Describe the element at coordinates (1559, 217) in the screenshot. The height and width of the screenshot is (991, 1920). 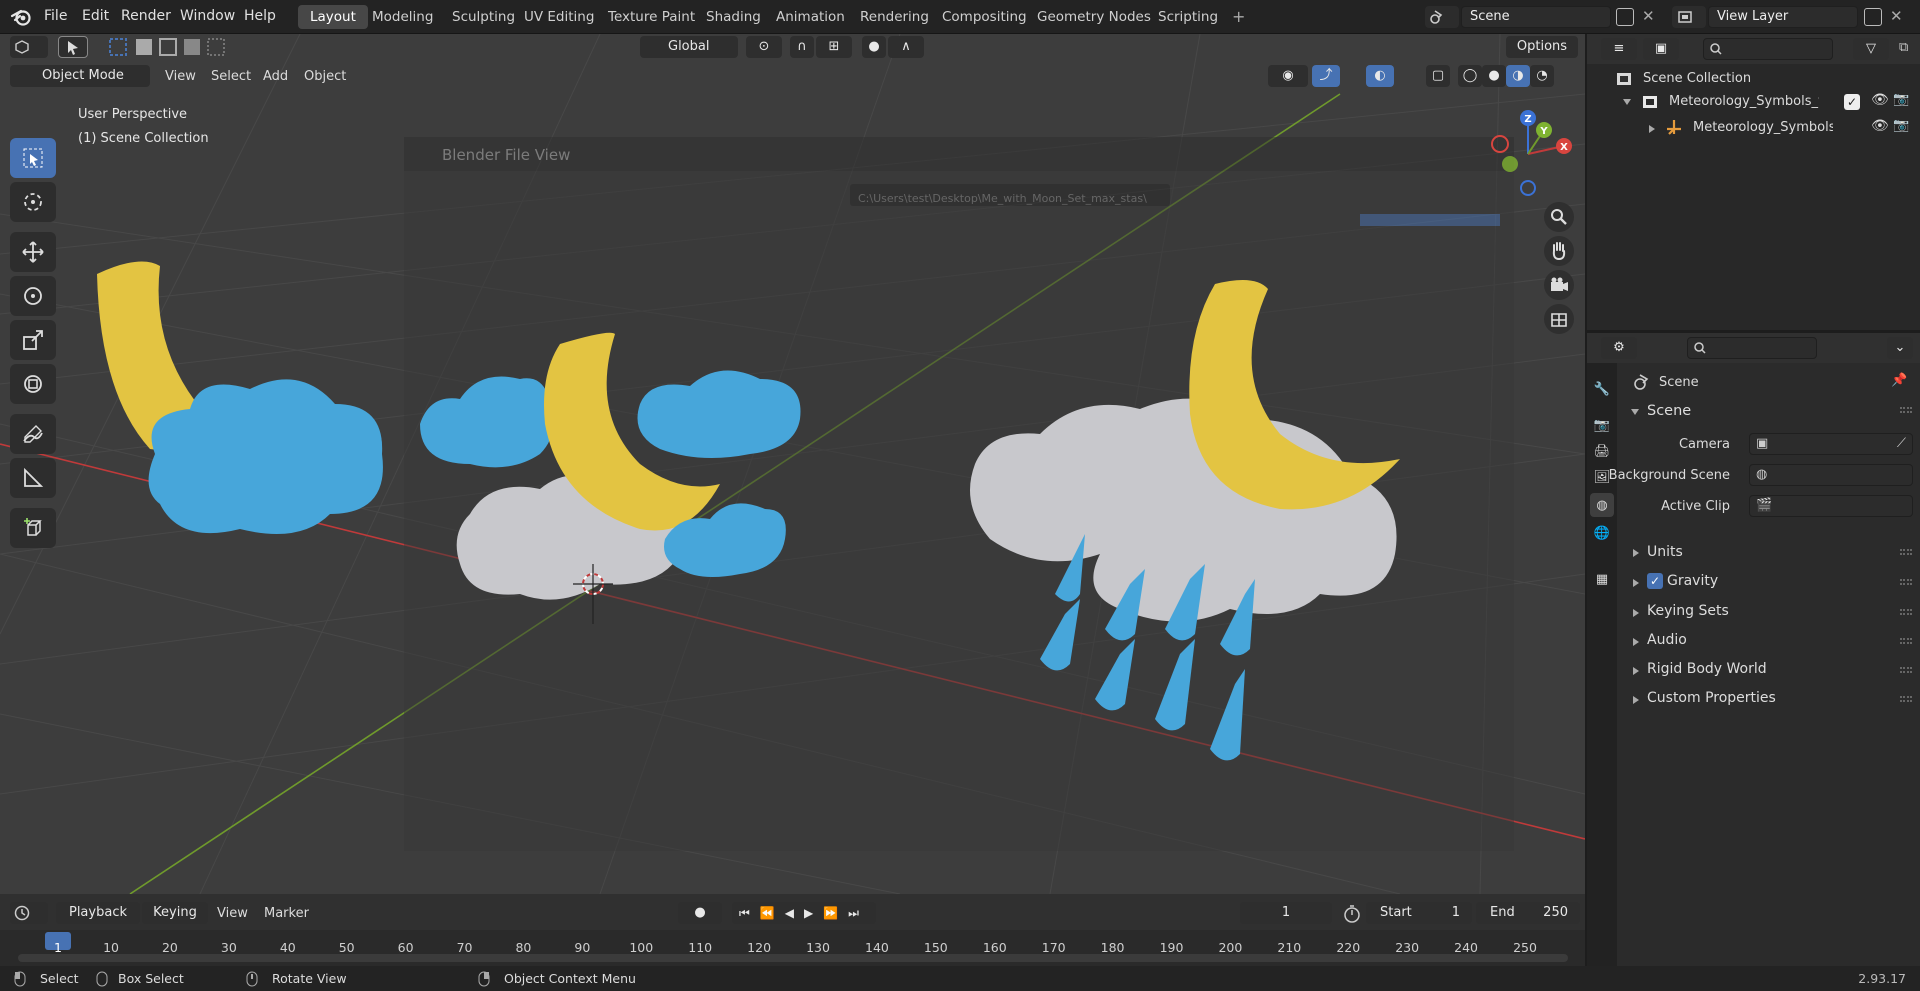
I see `zoom-view-button` at that location.